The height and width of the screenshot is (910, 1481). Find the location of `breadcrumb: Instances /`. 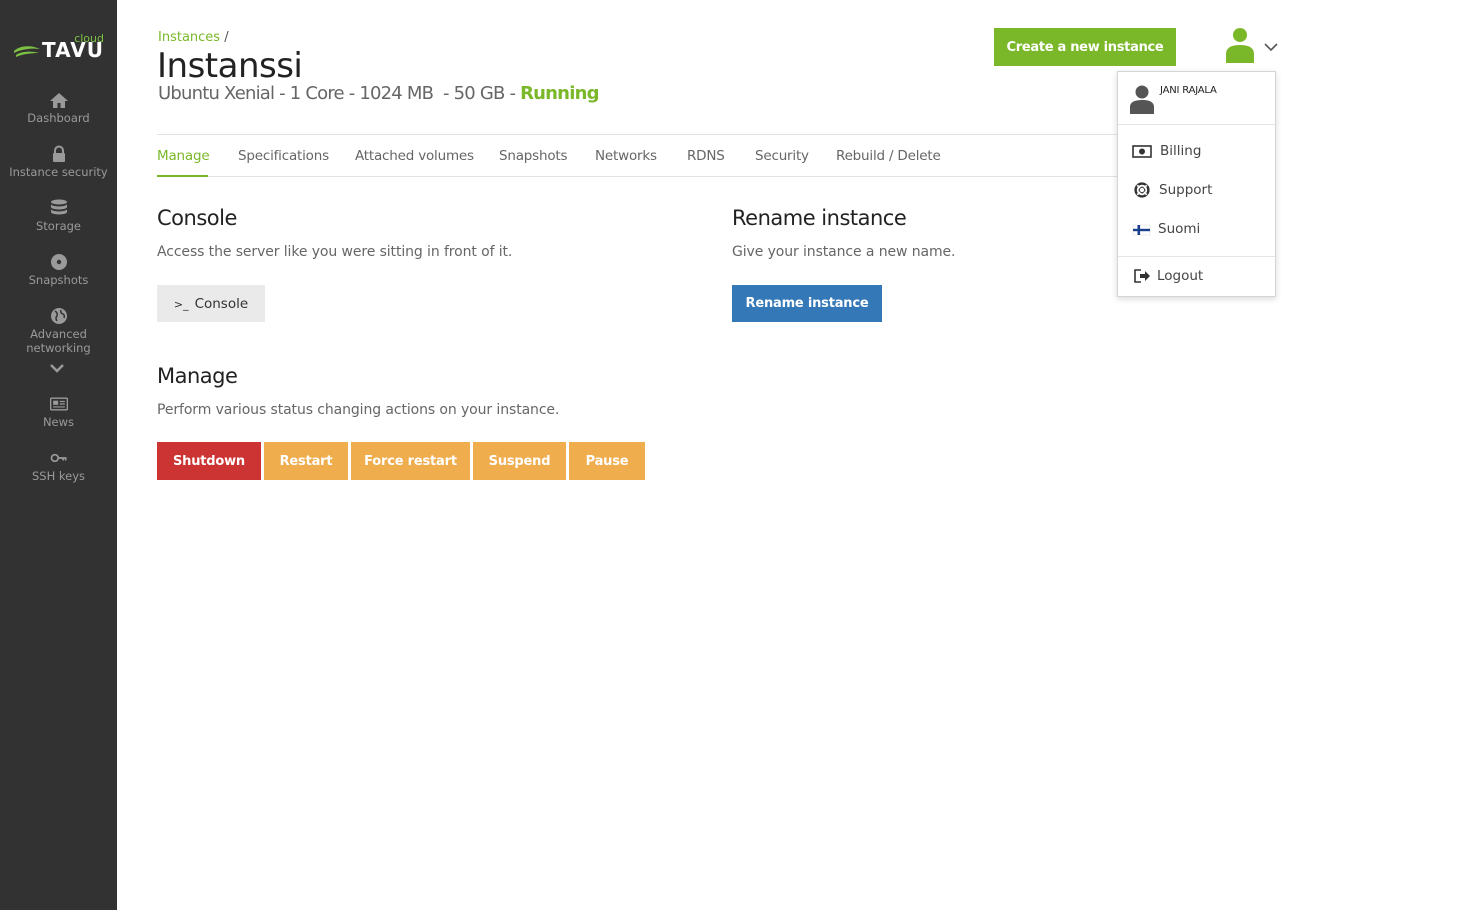

breadcrumb: Instances / is located at coordinates (193, 37).